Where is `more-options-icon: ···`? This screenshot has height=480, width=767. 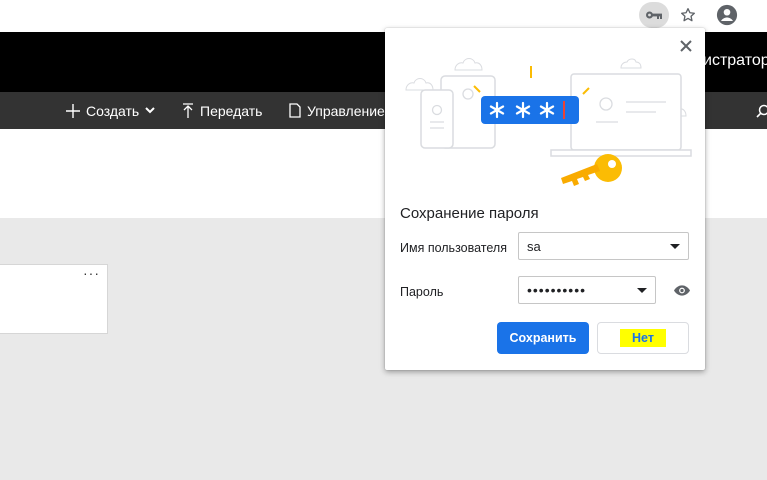 more-options-icon: ··· is located at coordinates (91, 273).